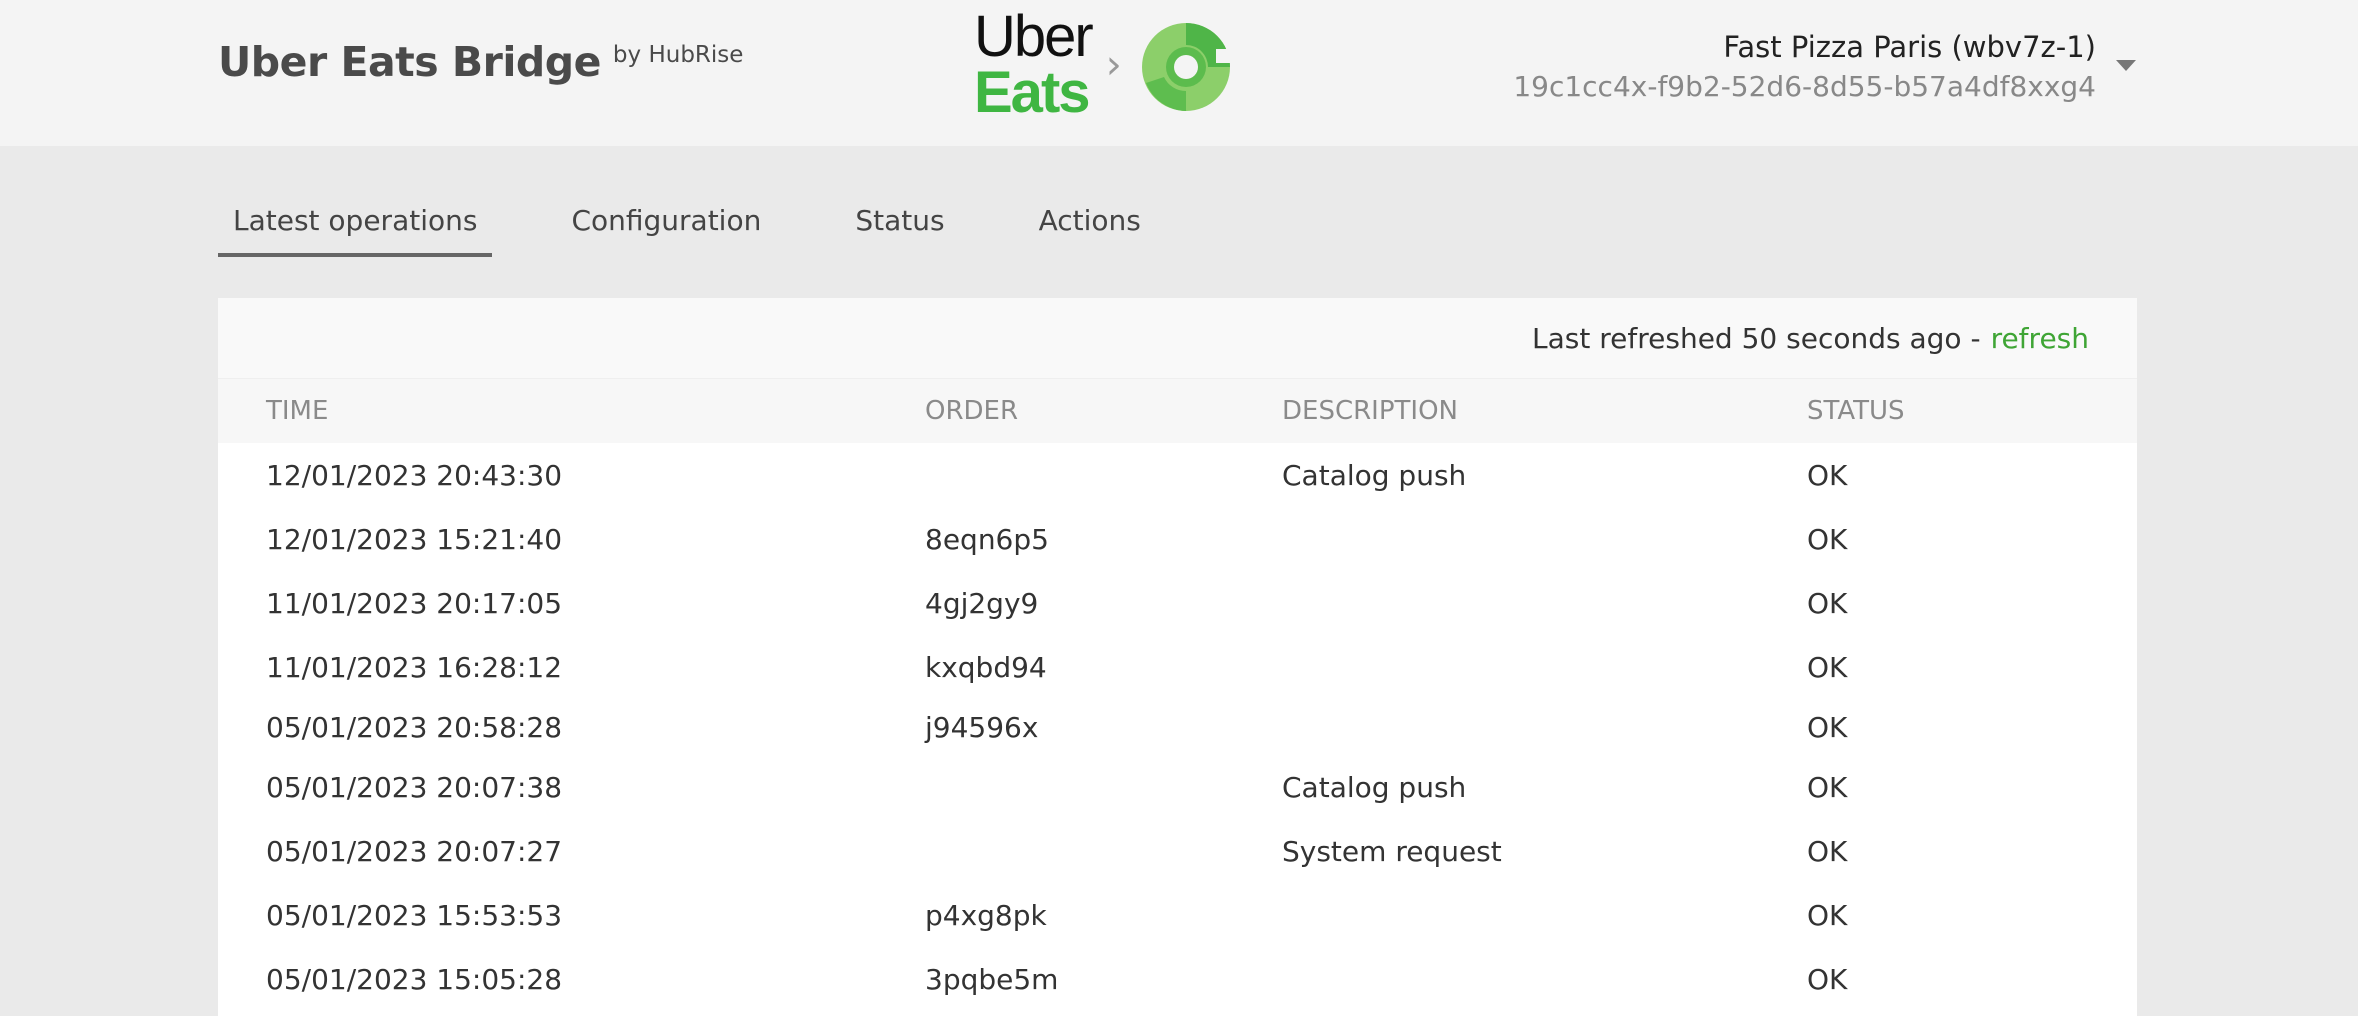 The width and height of the screenshot is (2358, 1016). Describe the element at coordinates (1370, 411) in the screenshot. I see `column-header-description: DESCRIPTION` at that location.